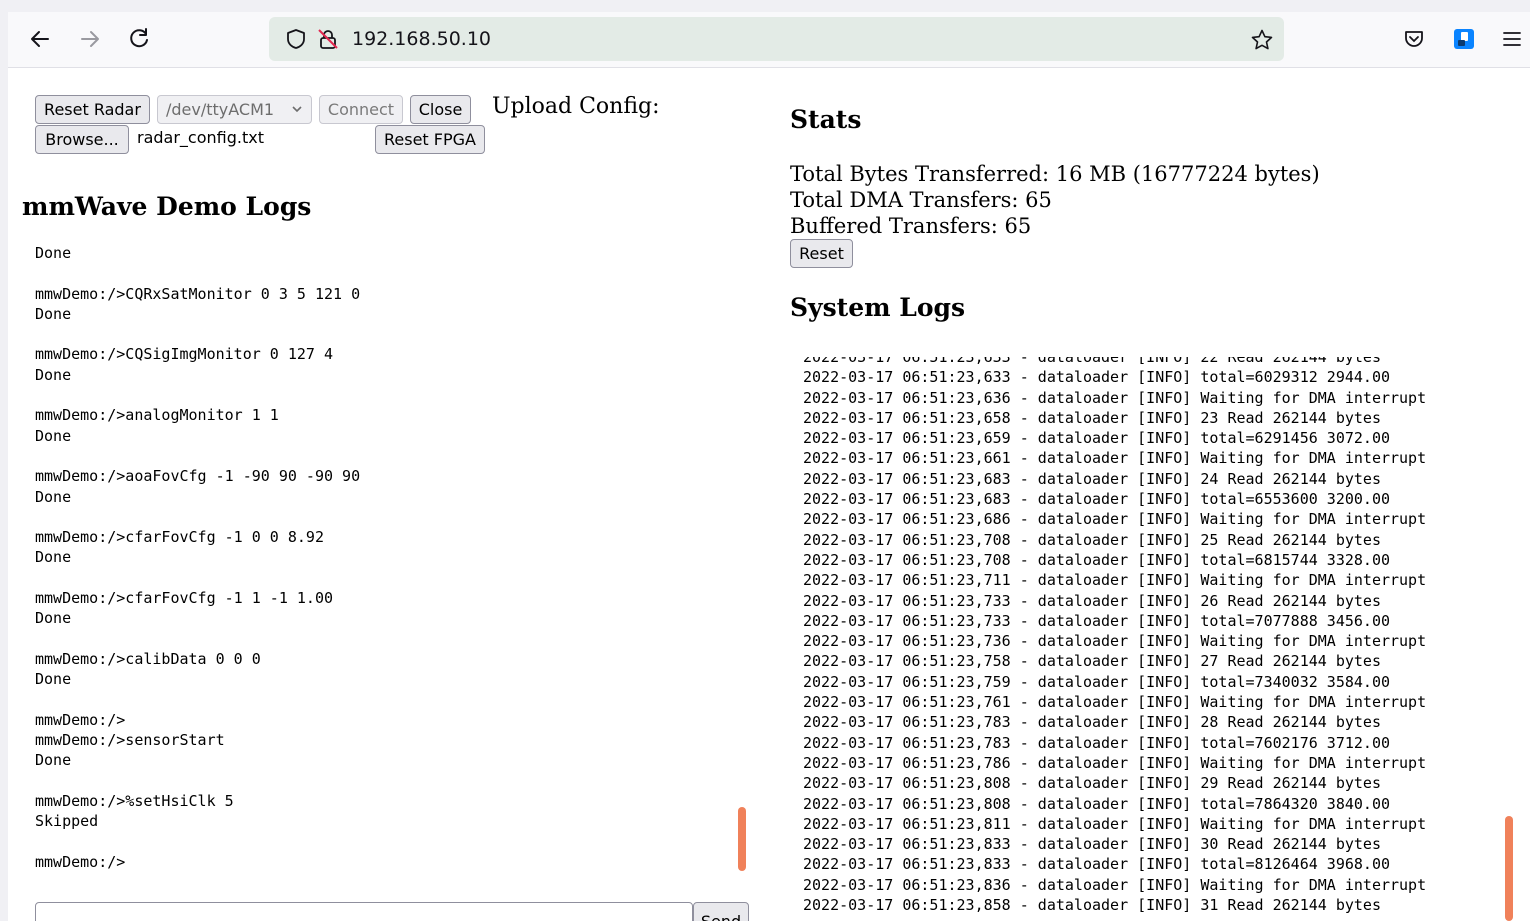 The height and width of the screenshot is (921, 1530). What do you see at coordinates (198, 476) in the screenshot?
I see `demo-log-line: mmwDemo:/>aoaFovCfg -1 -90 90 -90 90` at bounding box center [198, 476].